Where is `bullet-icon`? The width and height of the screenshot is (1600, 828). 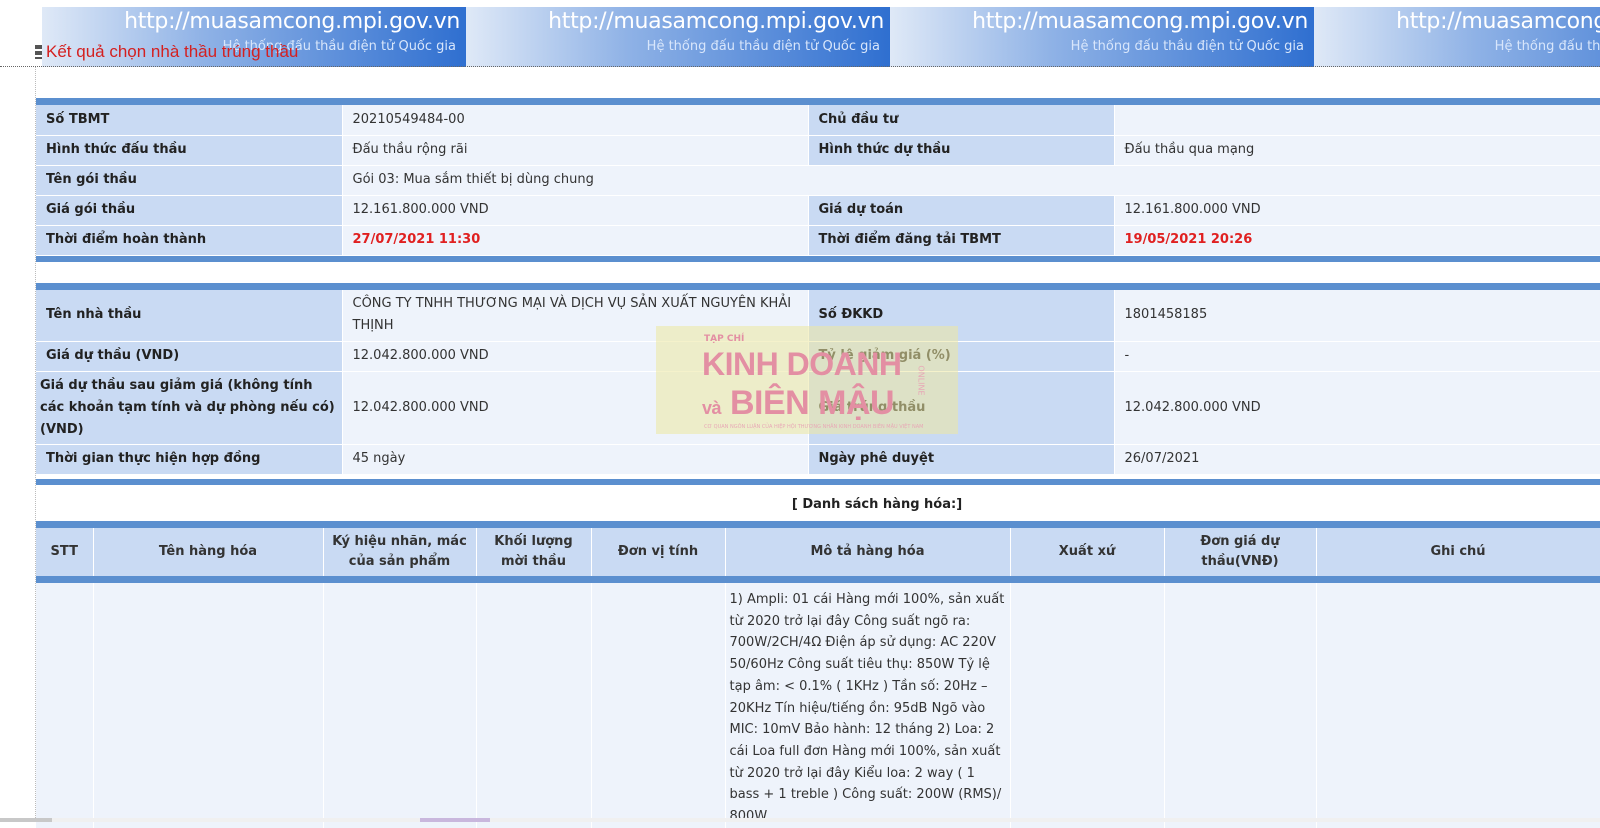 bullet-icon is located at coordinates (38, 52).